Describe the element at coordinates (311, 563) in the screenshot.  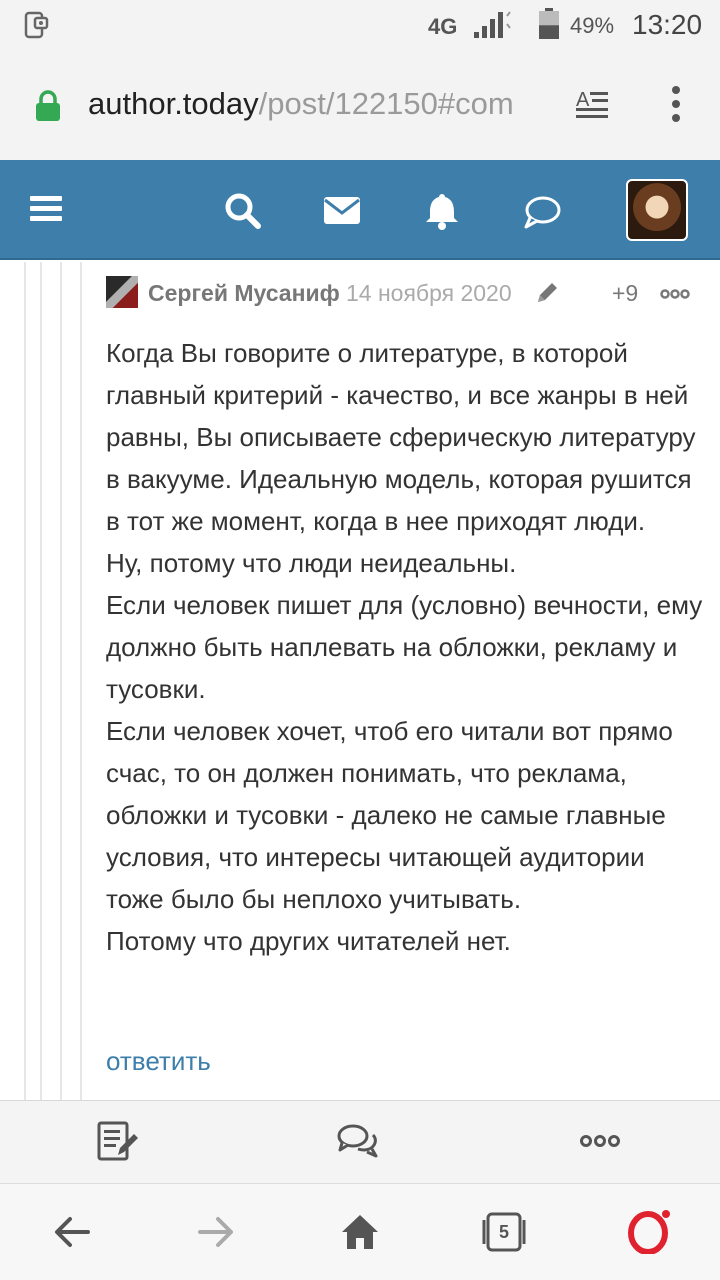
I see `comment-paragraph: Ну, потому что люди неидеальны.` at that location.